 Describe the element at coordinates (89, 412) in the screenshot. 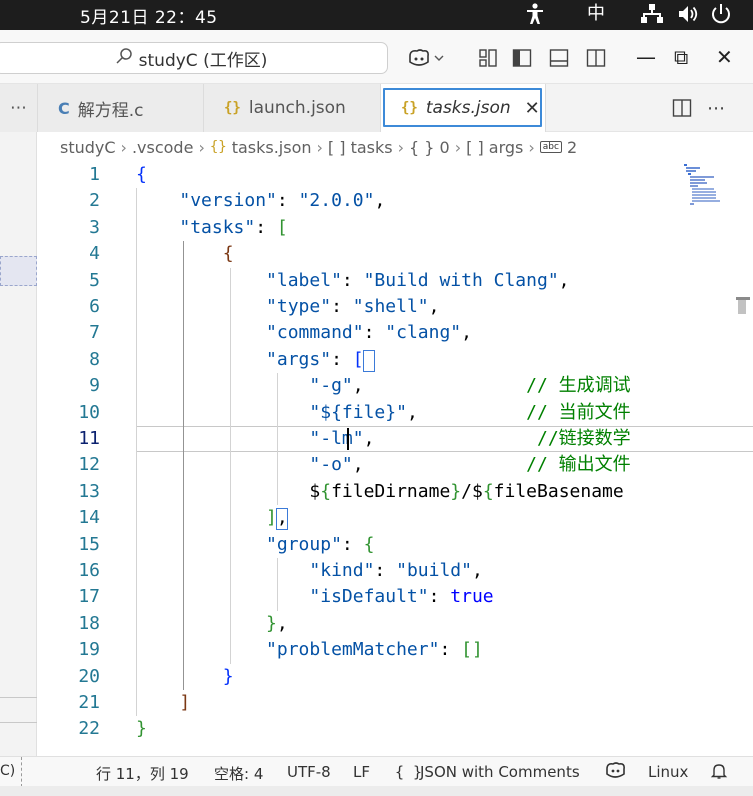

I see `line-number: 10` at that location.